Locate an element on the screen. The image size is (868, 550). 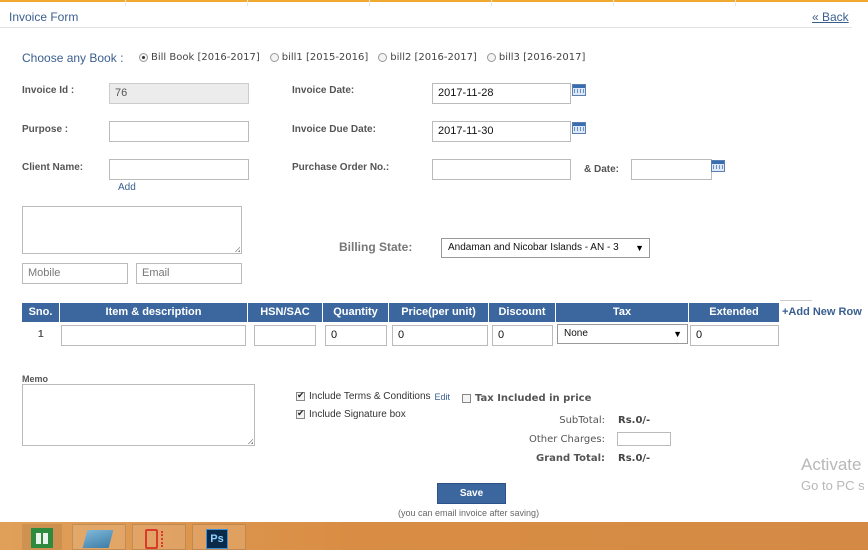
email-input: Email is located at coordinates (189, 273).